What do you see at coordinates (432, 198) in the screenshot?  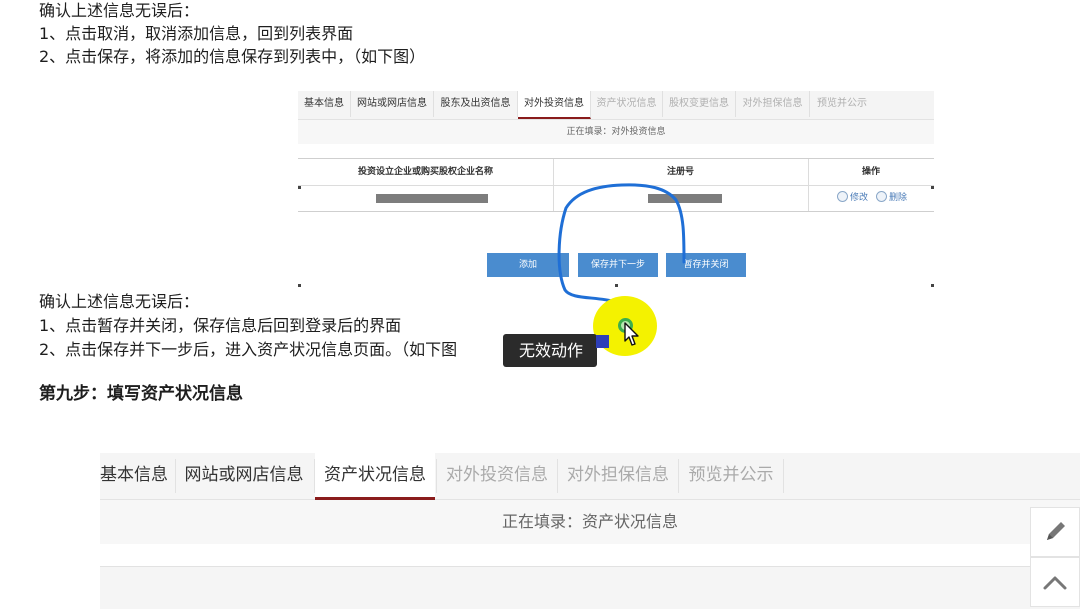 I see `redacted-company-name` at bounding box center [432, 198].